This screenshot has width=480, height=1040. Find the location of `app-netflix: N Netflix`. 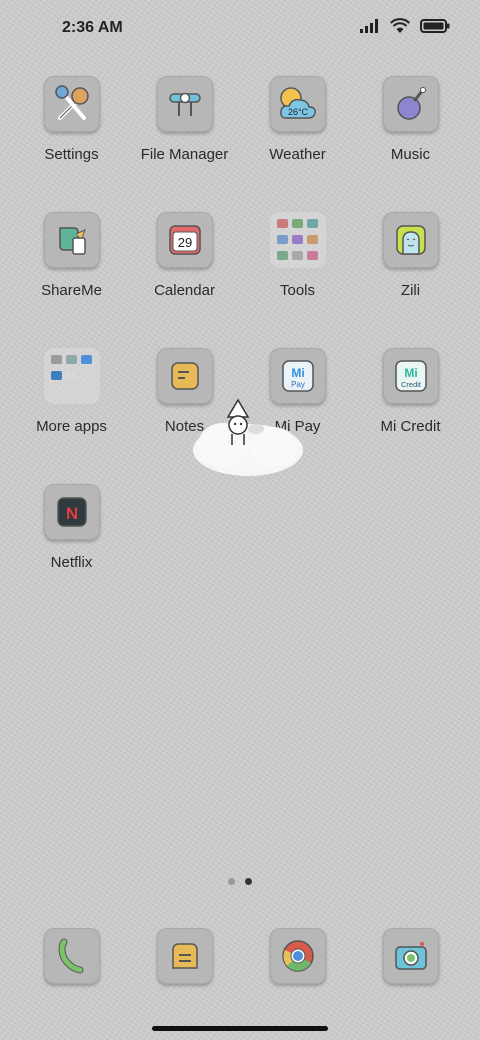

app-netflix: N Netflix is located at coordinates (71, 527).